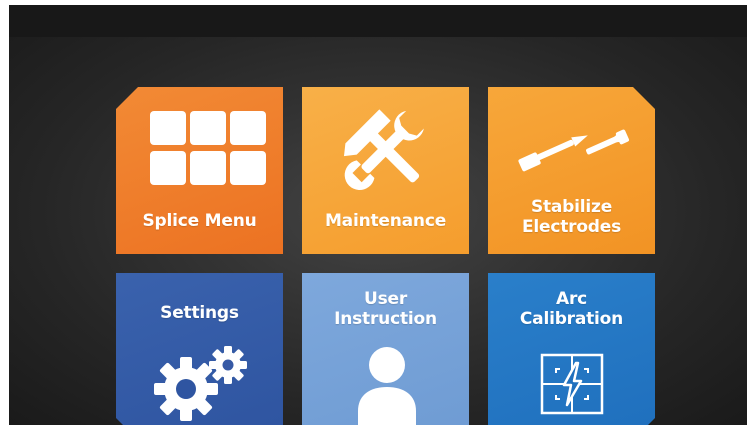 The width and height of the screenshot is (755, 431). Describe the element at coordinates (385, 319) in the screenshot. I see `user-label-line2: Instruction` at that location.